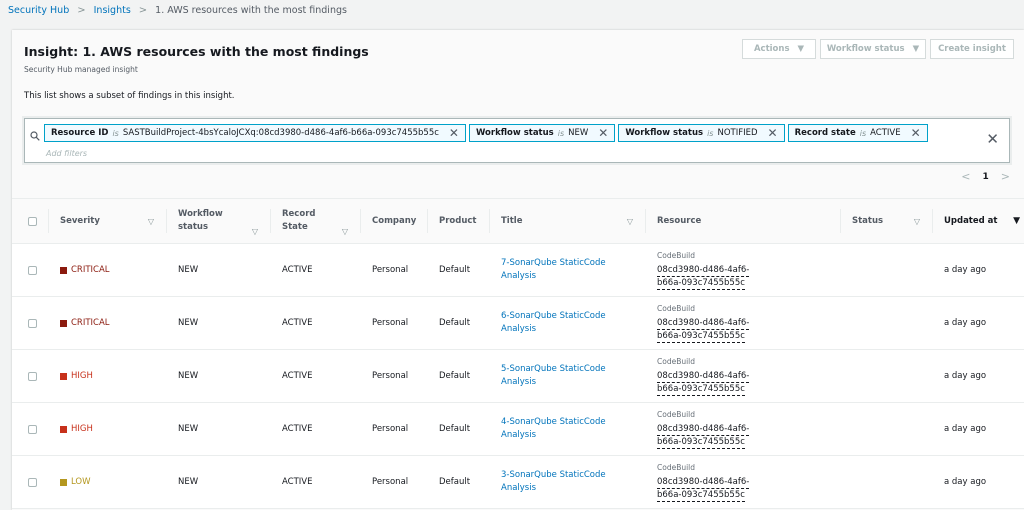 This screenshot has height=510, width=1024. Describe the element at coordinates (972, 49) in the screenshot. I see `create-insight-button: Create insight` at that location.